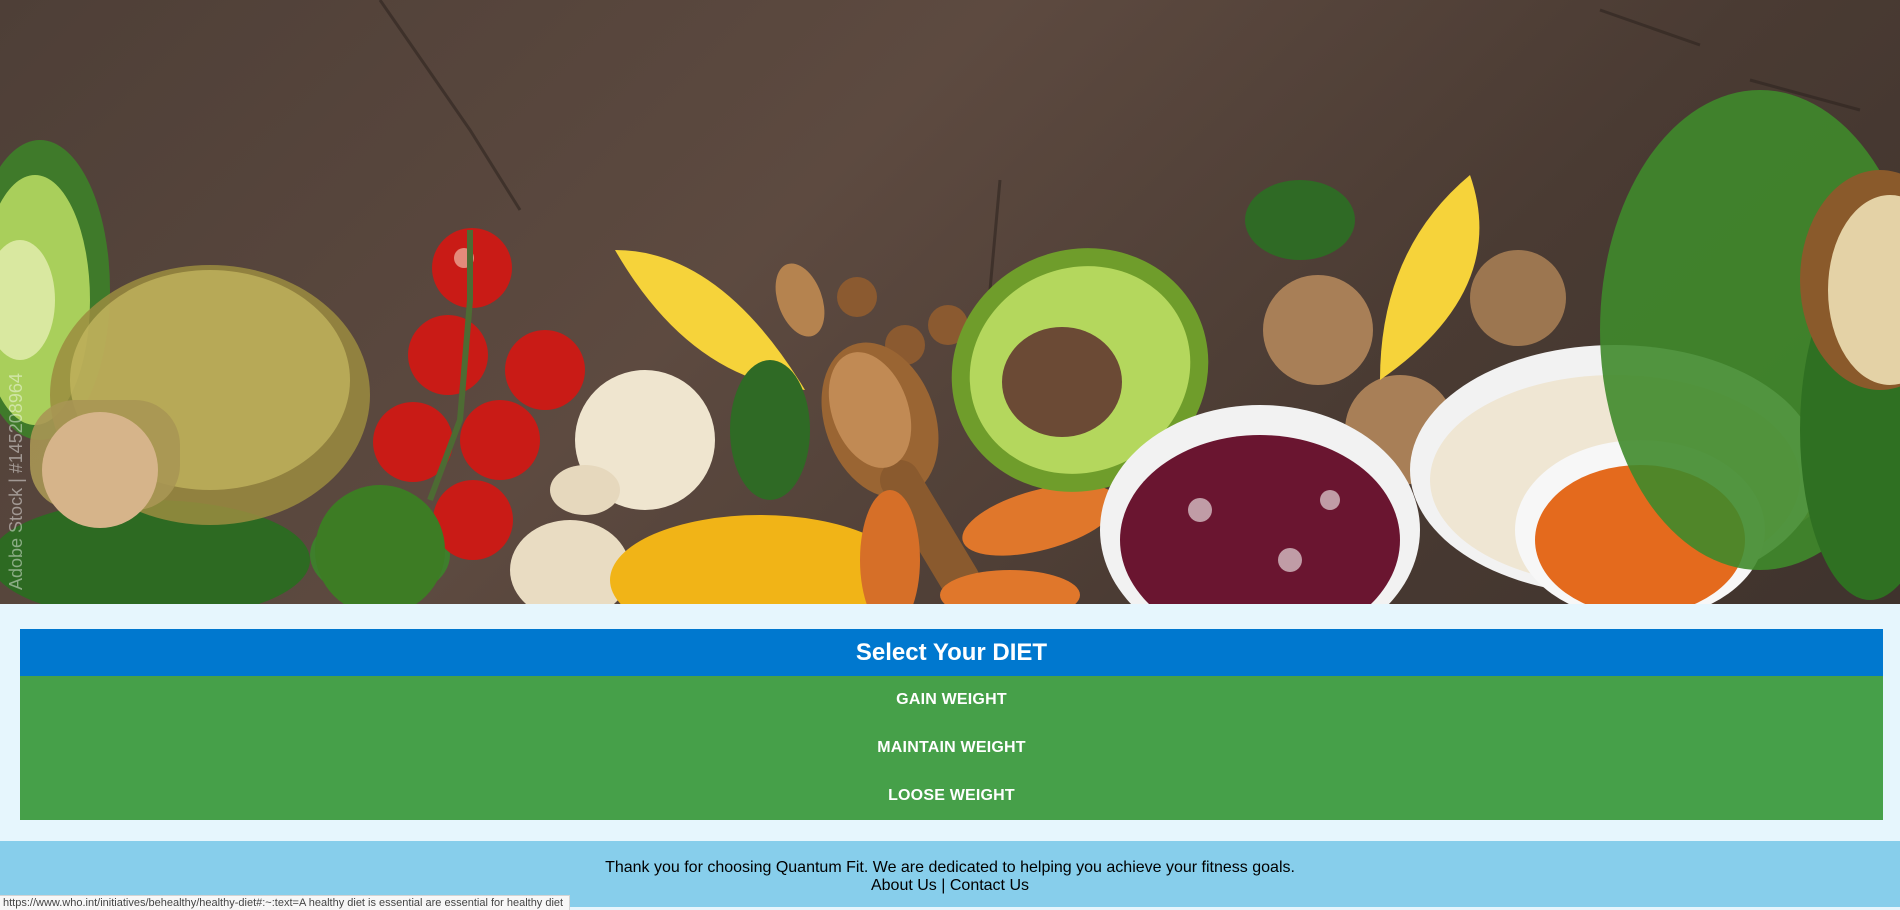 This screenshot has height=910, width=1900. I want to click on gain-weight-option: GAIN WEIGHT, so click(951, 700).